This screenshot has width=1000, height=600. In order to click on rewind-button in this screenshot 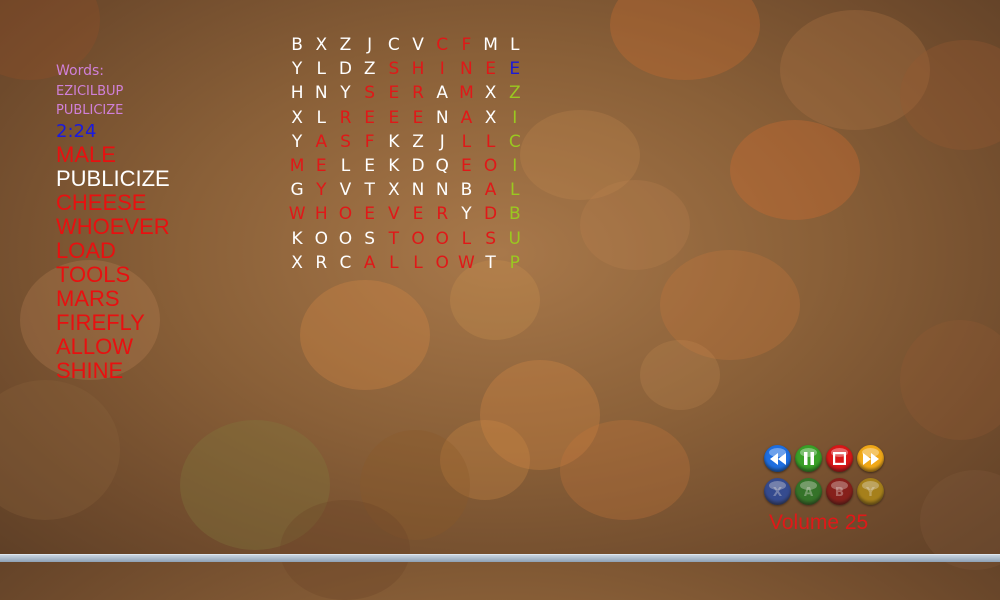, I will do `click(777, 458)`.